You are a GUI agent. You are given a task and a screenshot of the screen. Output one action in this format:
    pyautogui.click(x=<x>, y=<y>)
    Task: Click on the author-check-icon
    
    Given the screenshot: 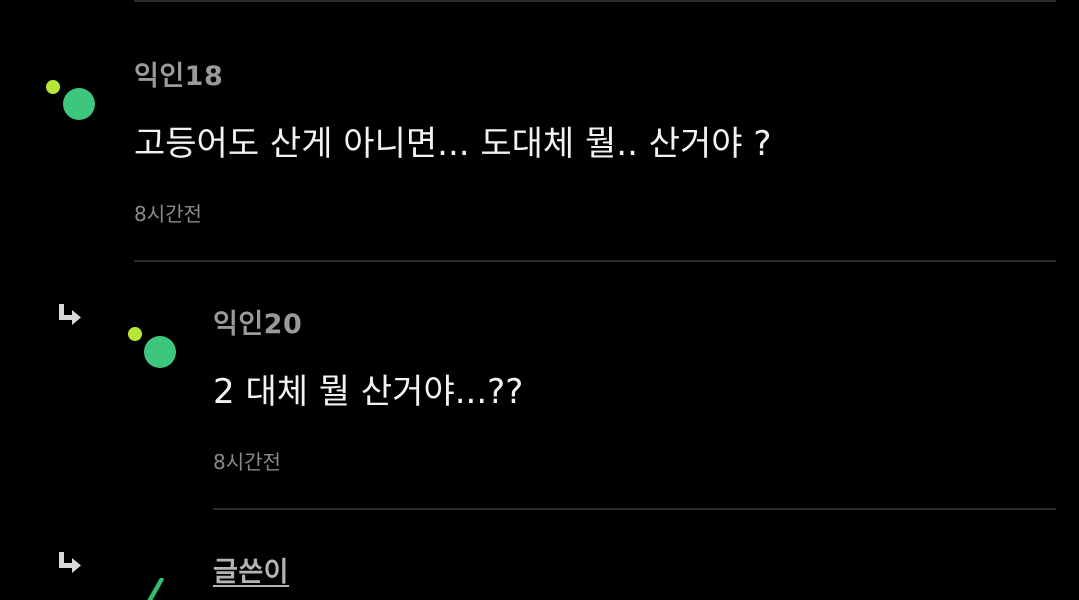 What is the action you would take?
    pyautogui.click(x=155, y=589)
    